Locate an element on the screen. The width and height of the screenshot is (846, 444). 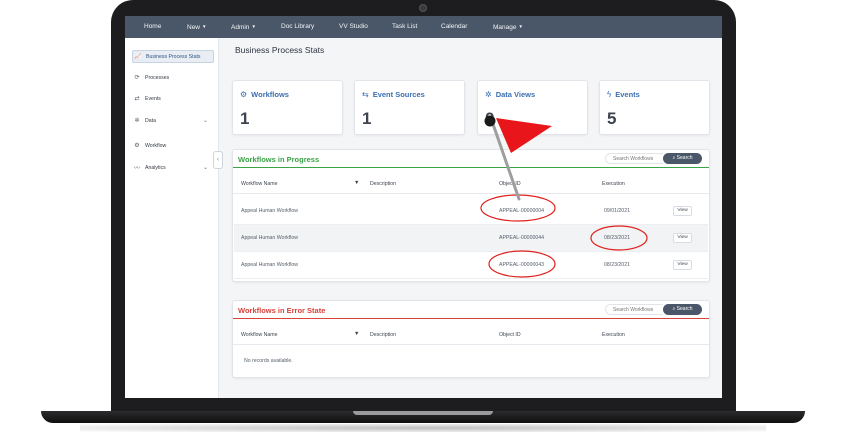
page-title: Business Process Stats is located at coordinates (280, 50).